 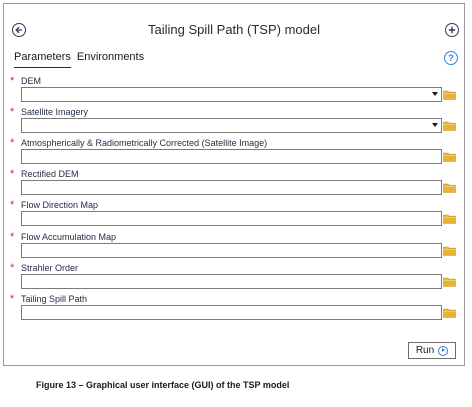 I want to click on field-strahler-order: * Strahler Order, so click(x=234, y=277).